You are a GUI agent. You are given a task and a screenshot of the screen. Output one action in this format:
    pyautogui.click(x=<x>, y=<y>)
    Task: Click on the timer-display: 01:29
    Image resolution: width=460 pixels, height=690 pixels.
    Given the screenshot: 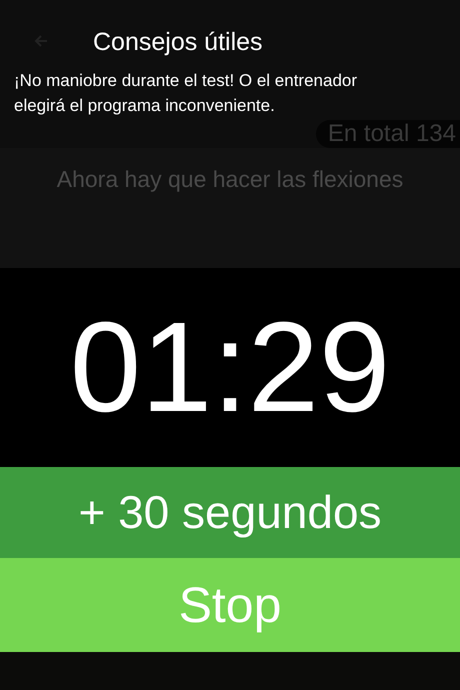 What is the action you would take?
    pyautogui.click(x=230, y=368)
    